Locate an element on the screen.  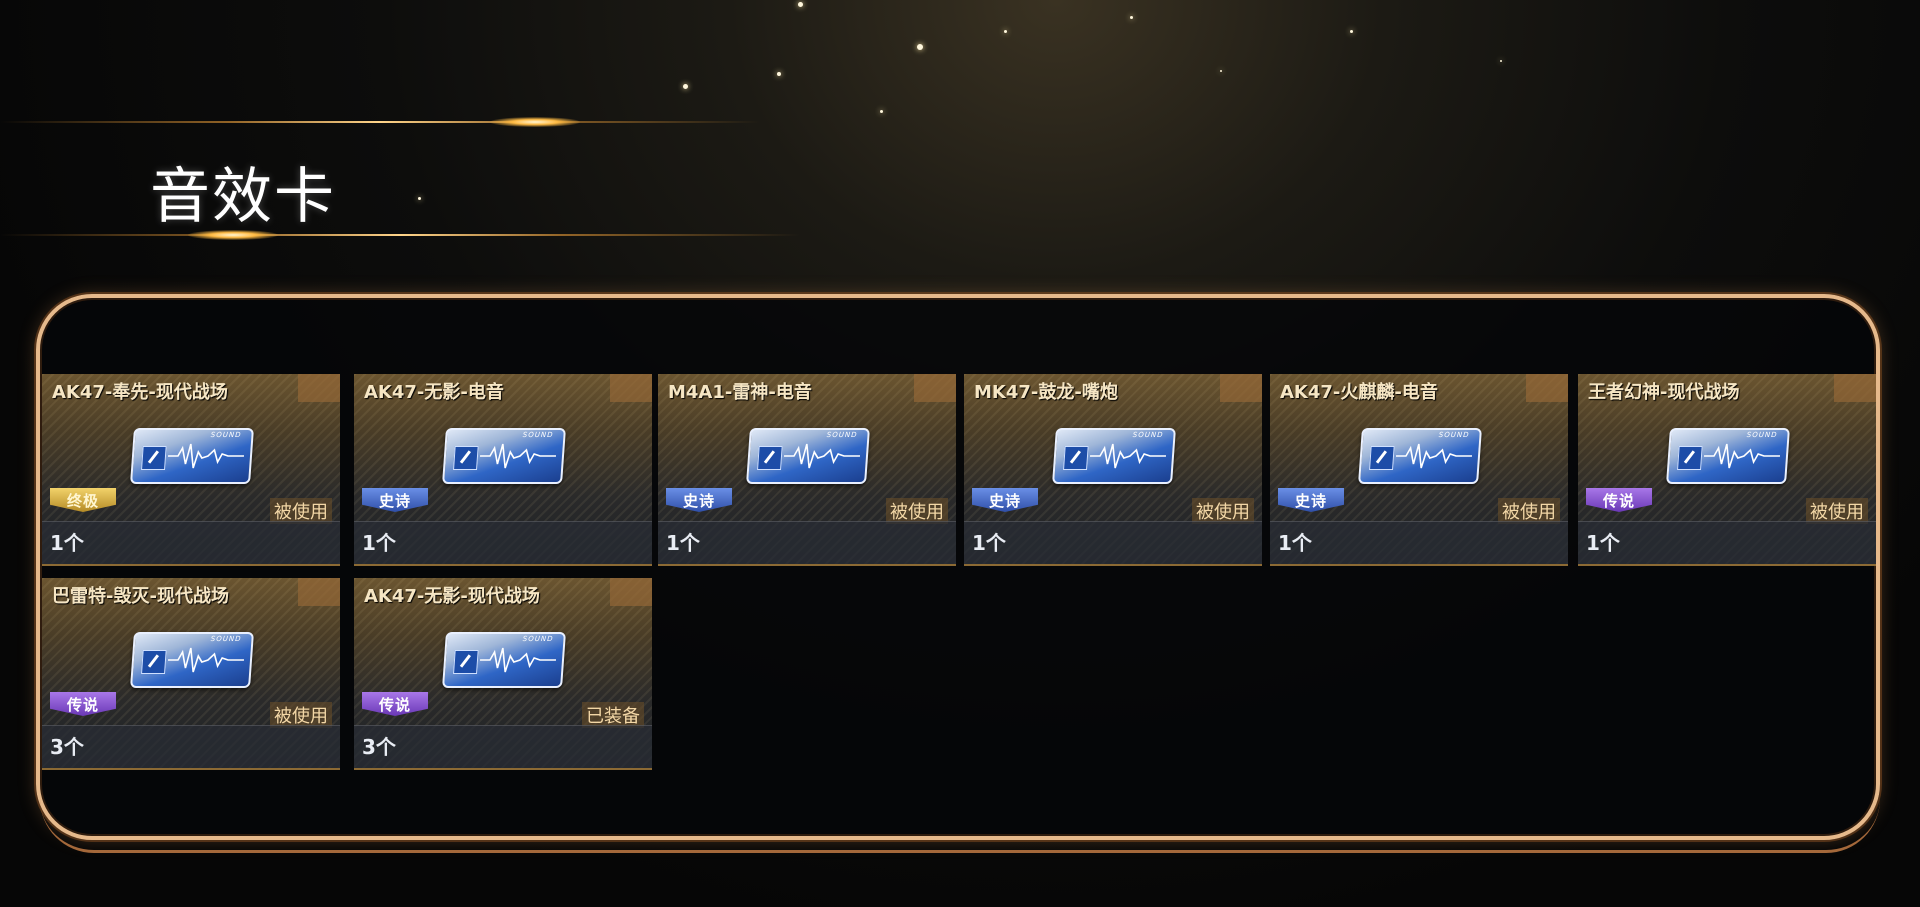
sound-card-item: AK47-奉先-现代战场 SOUND 终极 被使用 1个 is located at coordinates (191, 470).